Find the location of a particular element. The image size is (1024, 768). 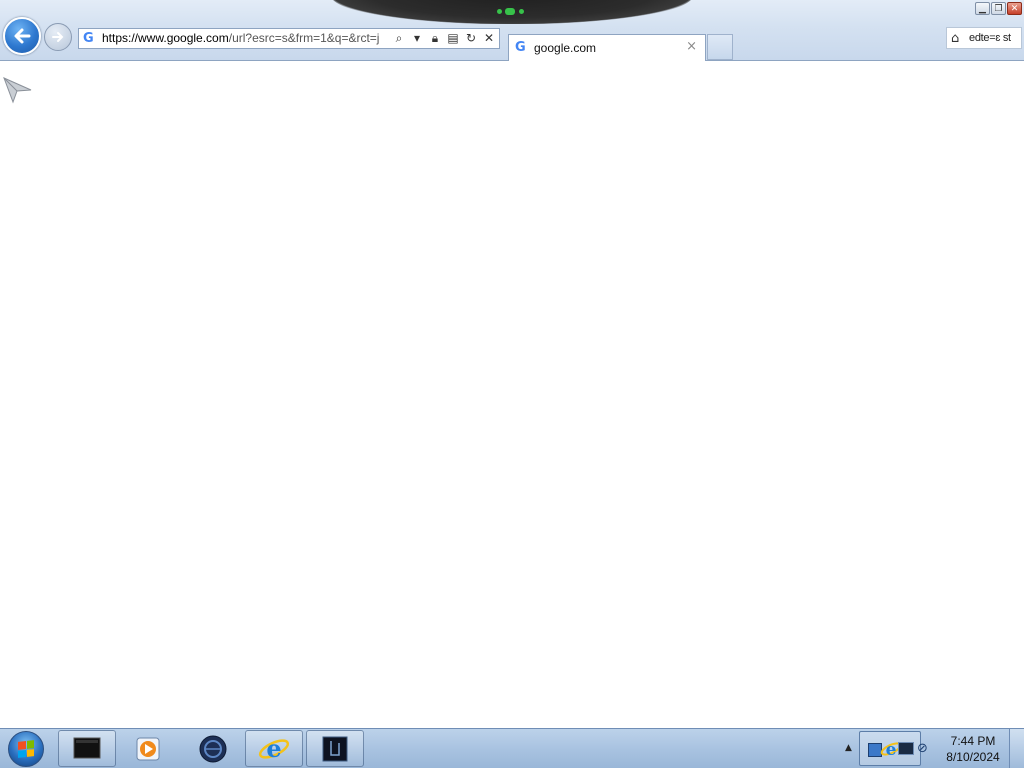

dark-app-icon is located at coordinates (335, 748).